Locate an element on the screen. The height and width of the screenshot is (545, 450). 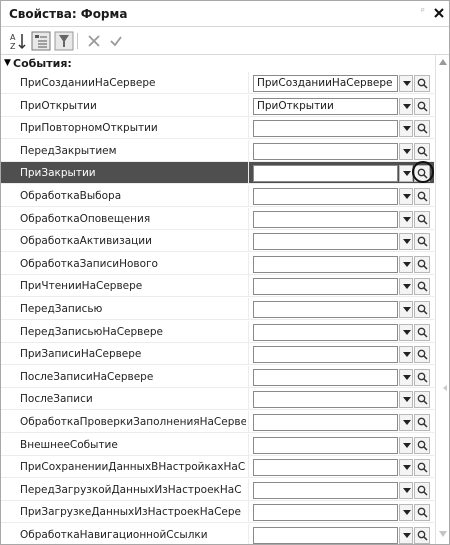
property-row: ОбработкаЗаписиНового is located at coordinates (217, 264).